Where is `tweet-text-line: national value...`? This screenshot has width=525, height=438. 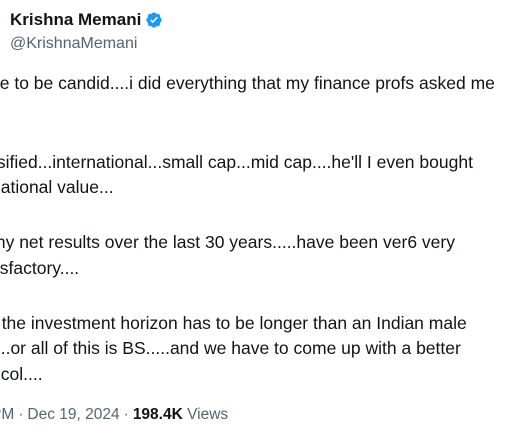
tweet-text-line: national value... is located at coordinates (57, 187).